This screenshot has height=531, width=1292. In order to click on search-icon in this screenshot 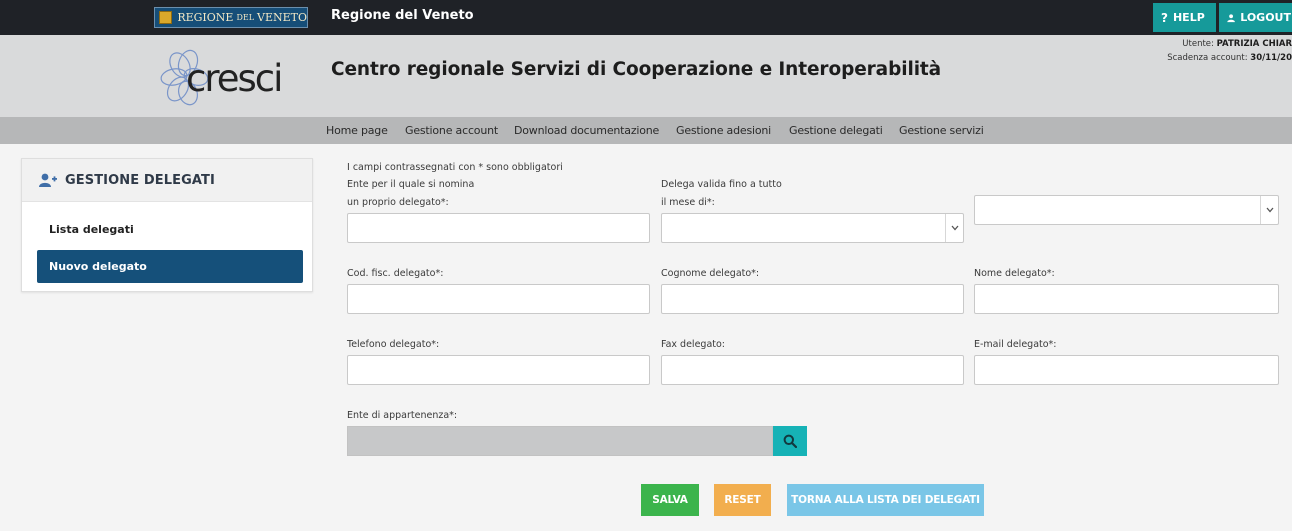, I will do `click(790, 441)`.